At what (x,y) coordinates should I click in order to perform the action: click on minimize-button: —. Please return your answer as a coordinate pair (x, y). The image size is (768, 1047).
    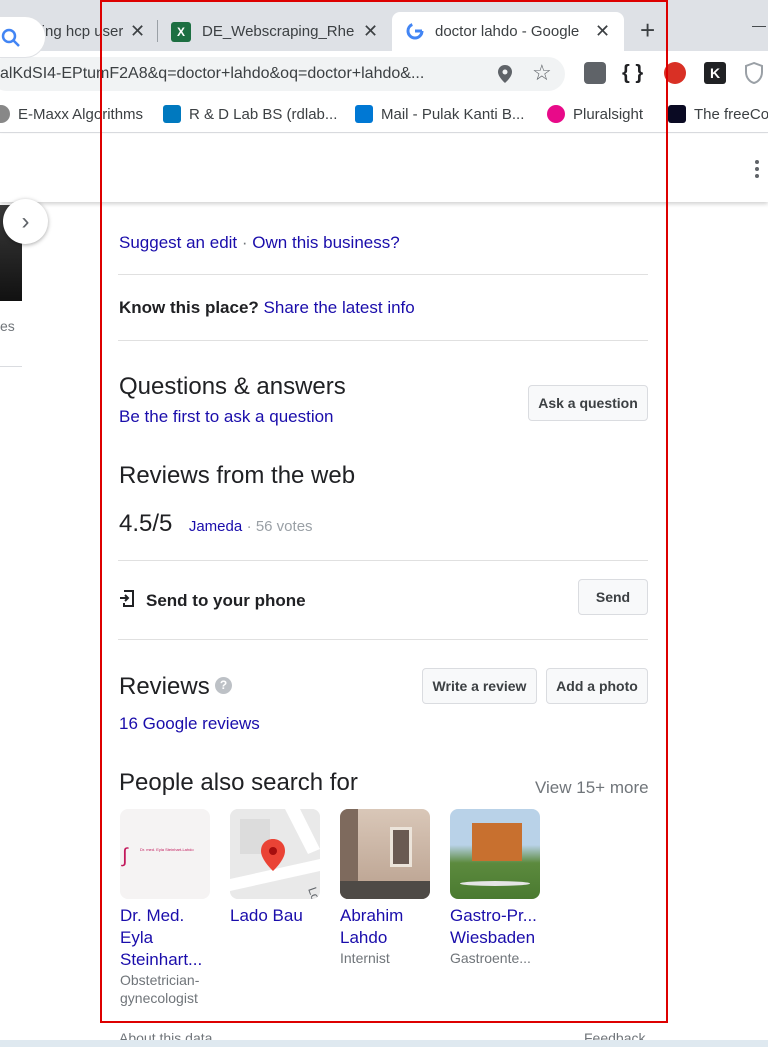
    Looking at the image, I should click on (759, 25).